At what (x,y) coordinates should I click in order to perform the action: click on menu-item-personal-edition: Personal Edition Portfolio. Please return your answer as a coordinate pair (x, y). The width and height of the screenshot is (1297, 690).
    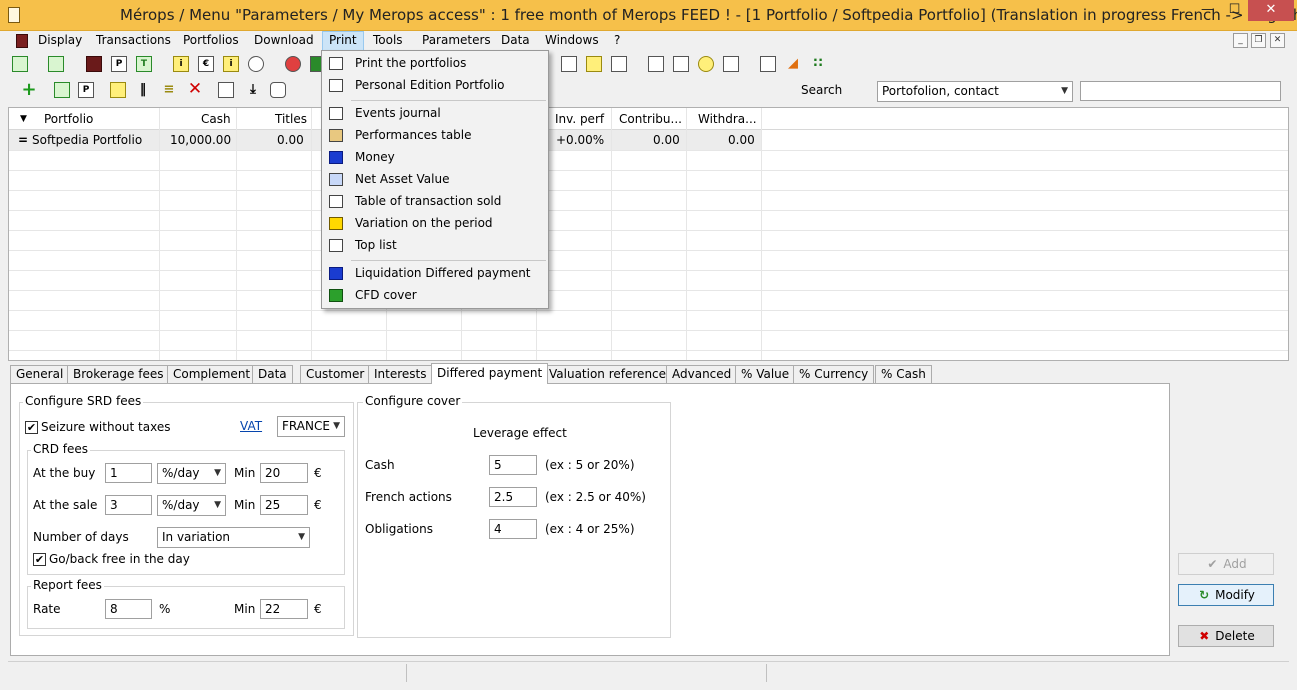
    Looking at the image, I should click on (435, 86).